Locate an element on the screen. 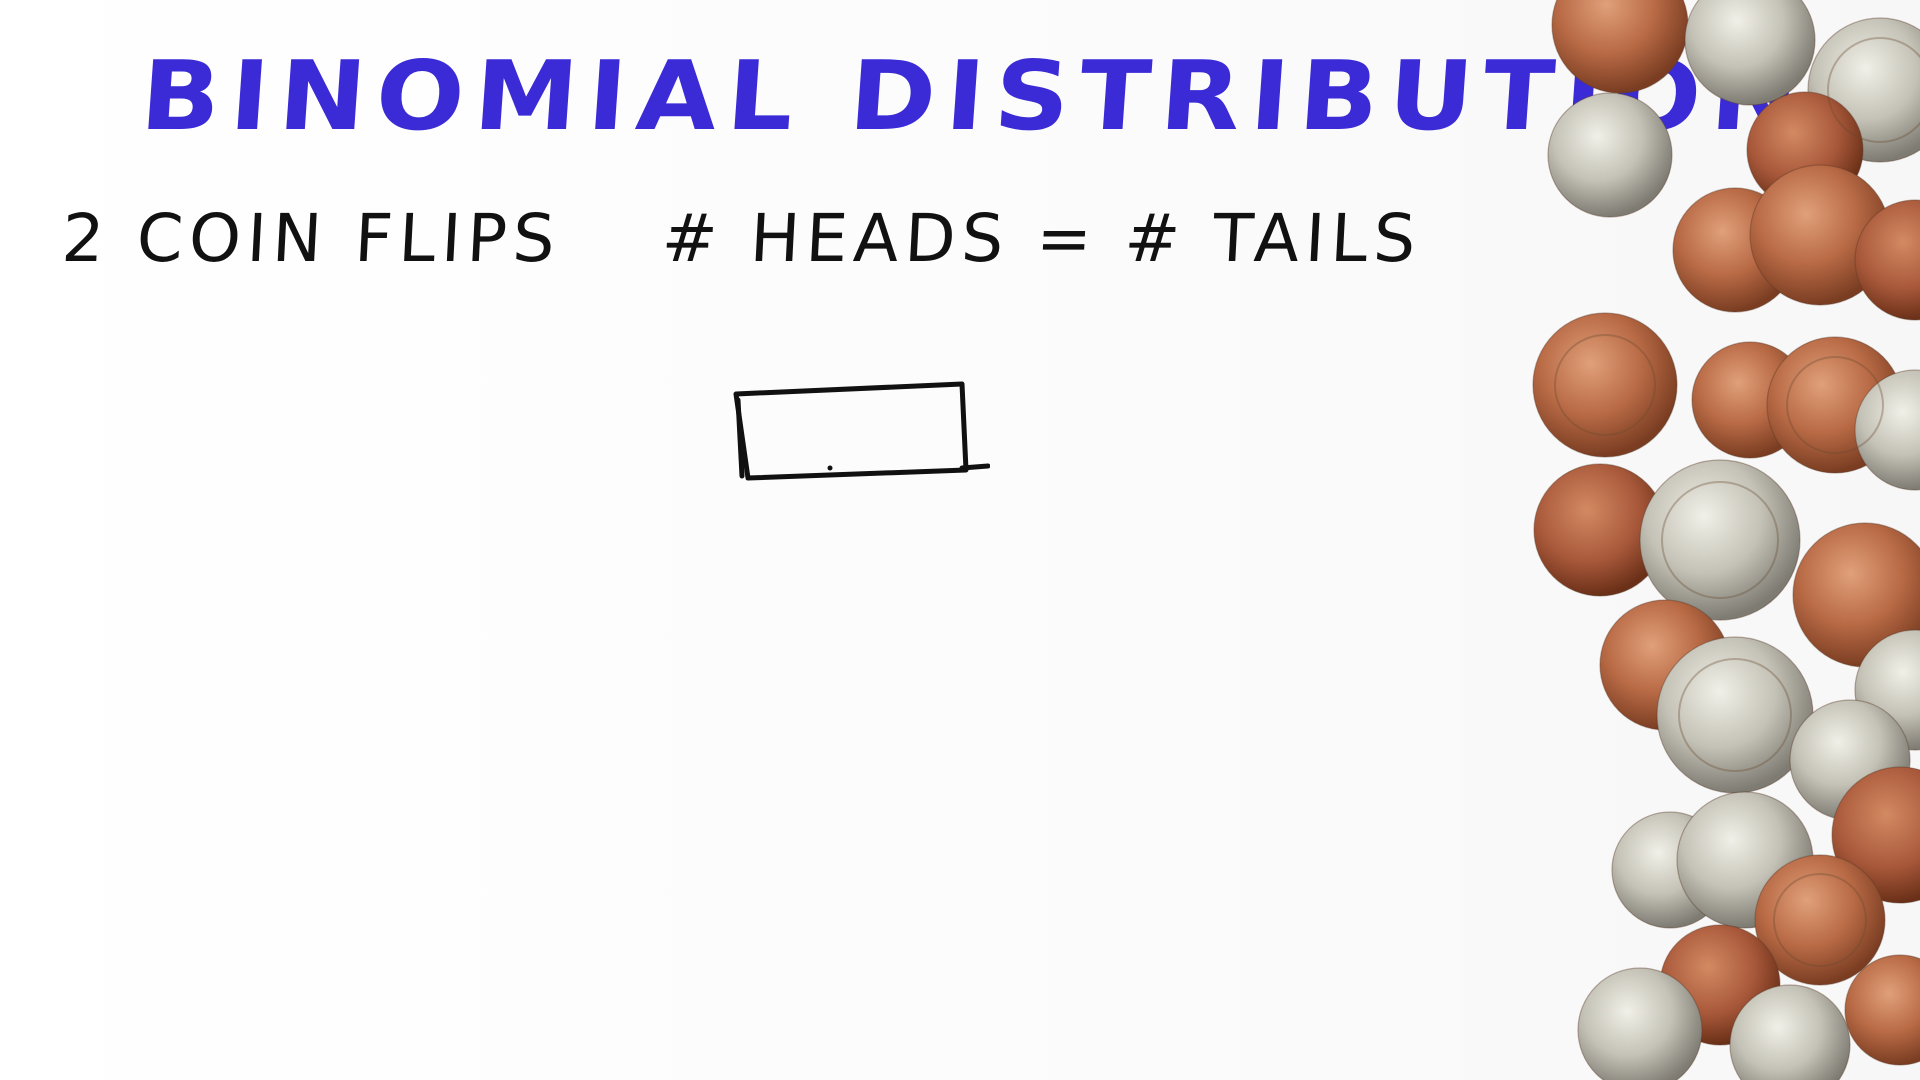  answer-box is located at coordinates (860, 425).